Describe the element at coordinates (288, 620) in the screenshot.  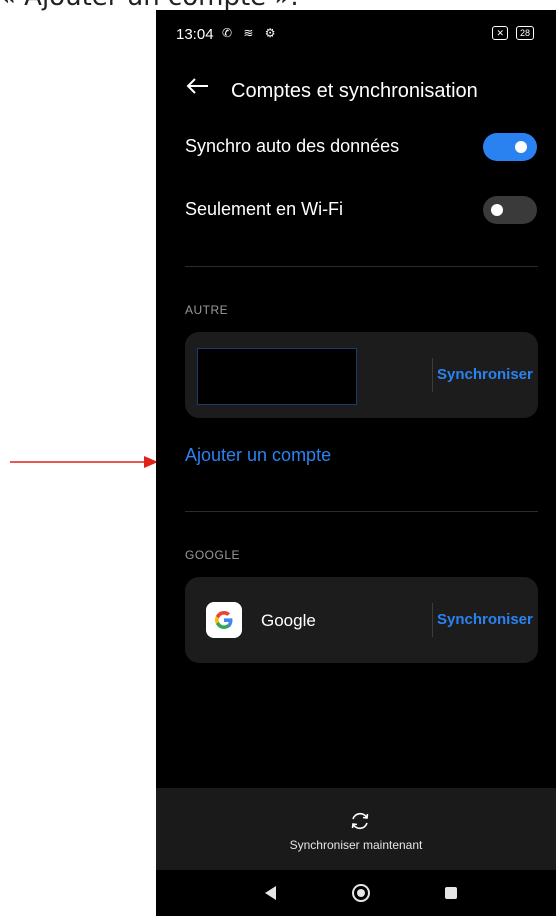
I see `google-account-name: Google` at that location.